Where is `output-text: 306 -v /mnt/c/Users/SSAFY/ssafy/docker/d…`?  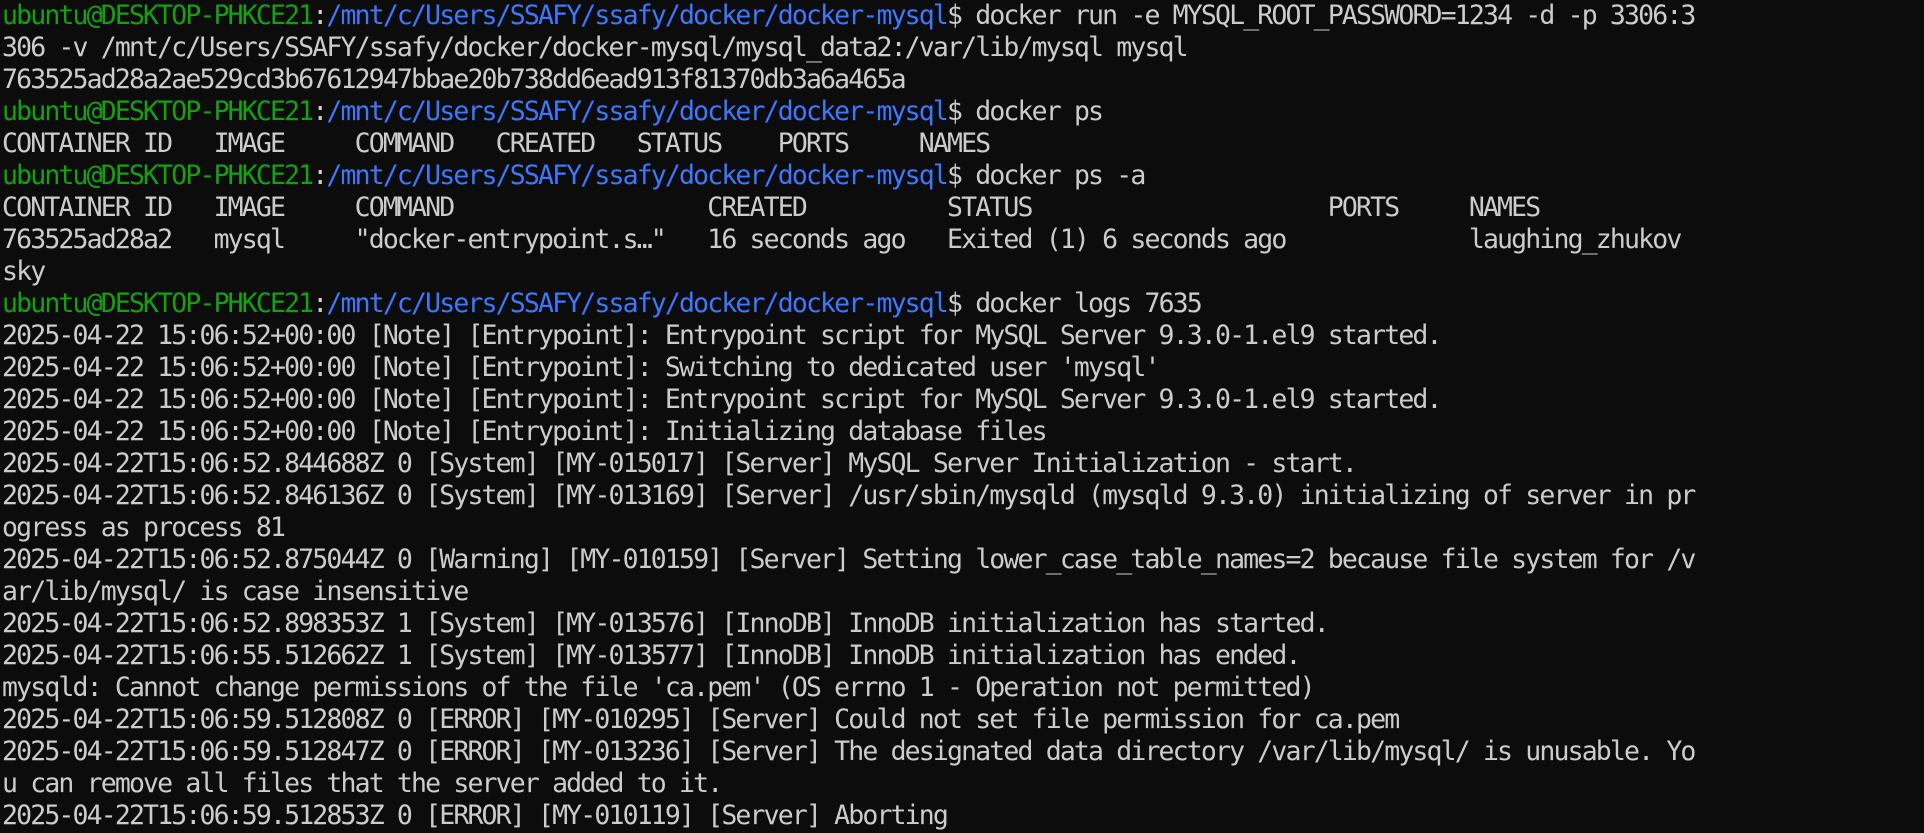
output-text: 306 -v /mnt/c/Users/SSAFY/ssafy/docker/d… is located at coordinates (595, 47).